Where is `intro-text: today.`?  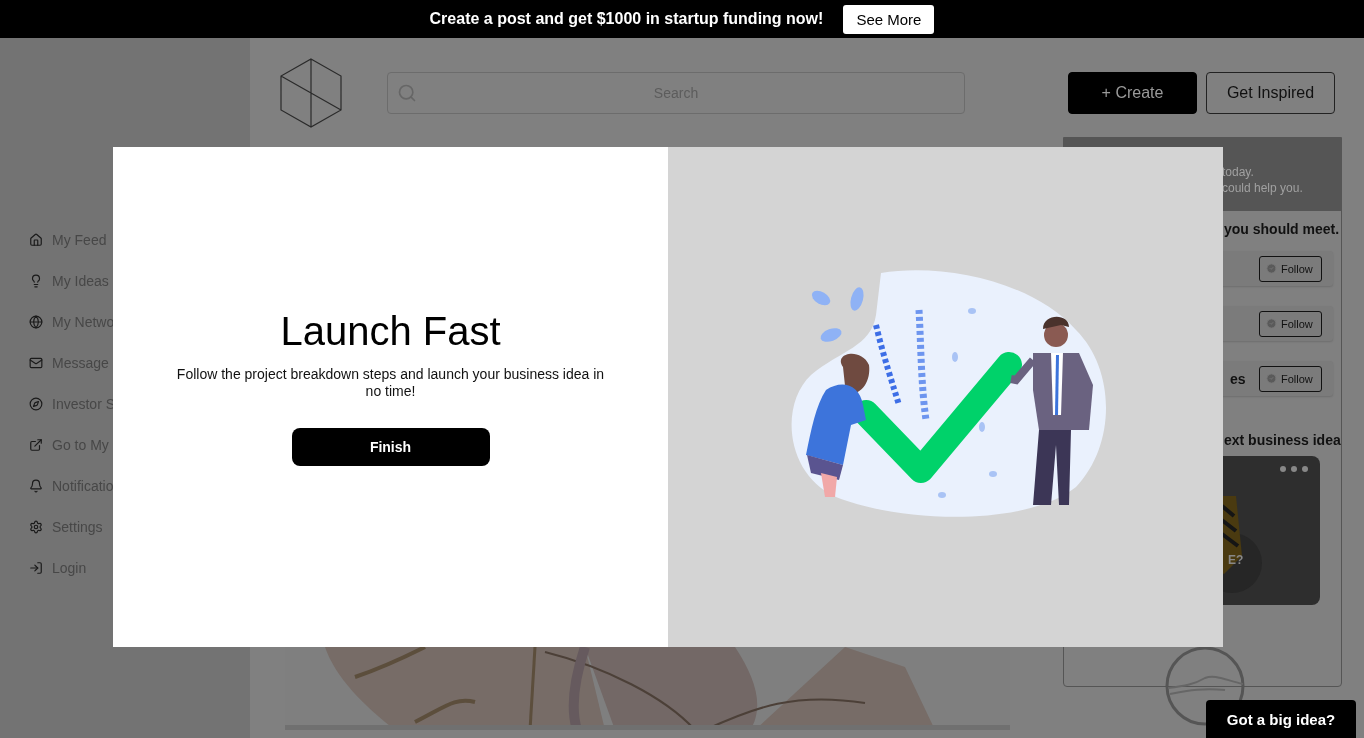
intro-text: today. is located at coordinates (1238, 172).